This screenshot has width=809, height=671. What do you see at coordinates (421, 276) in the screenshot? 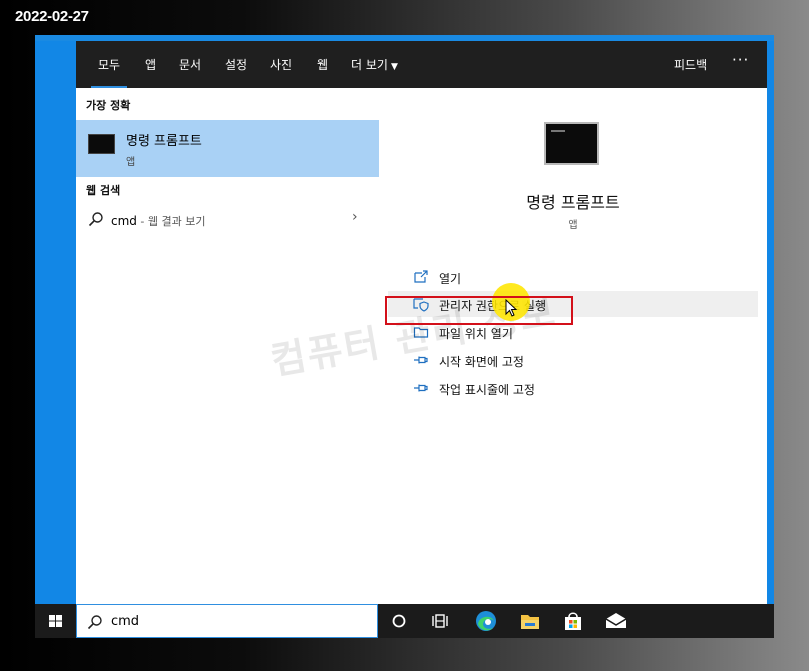
I see `open-icon` at bounding box center [421, 276].